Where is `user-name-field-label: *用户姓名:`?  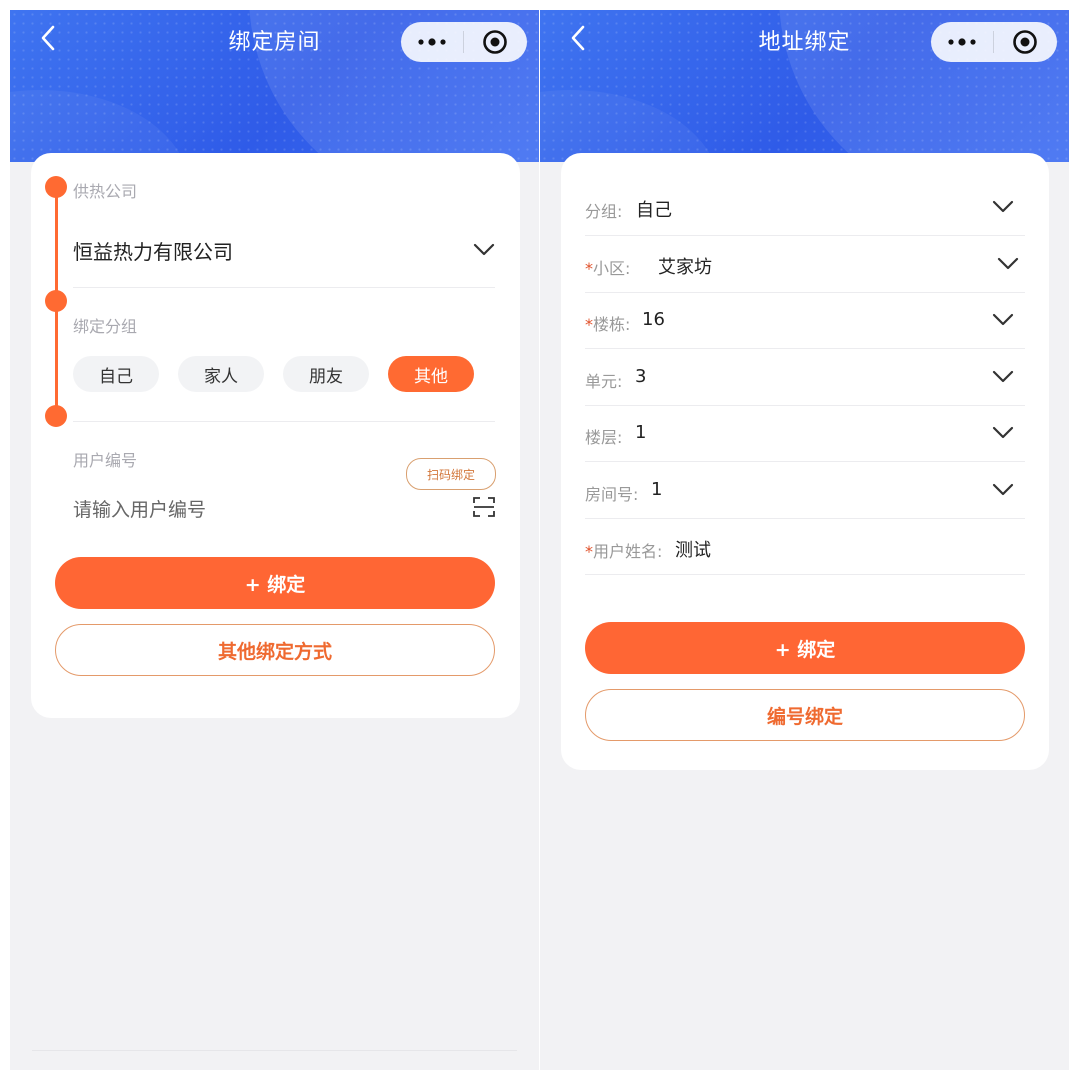
user-name-field-label: *用户姓名: is located at coordinates (624, 551).